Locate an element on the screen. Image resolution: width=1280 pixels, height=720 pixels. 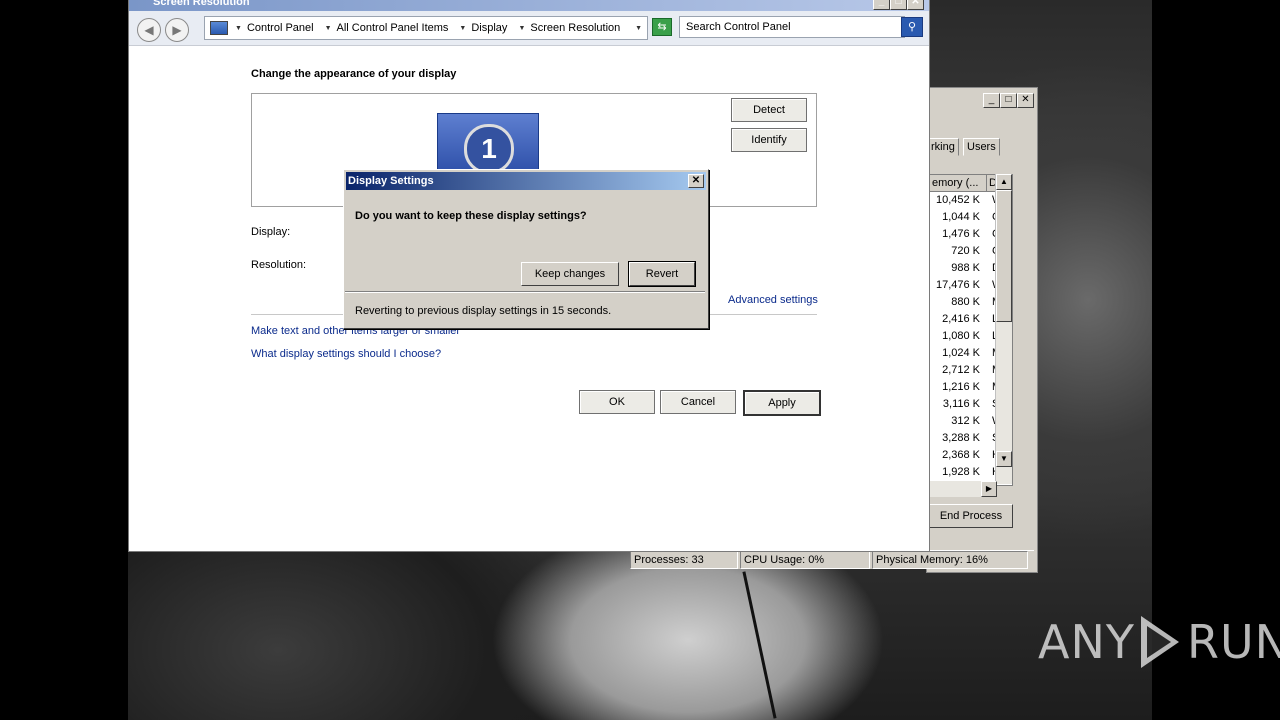
refresh-icon: ⇆ is located at coordinates (662, 27).